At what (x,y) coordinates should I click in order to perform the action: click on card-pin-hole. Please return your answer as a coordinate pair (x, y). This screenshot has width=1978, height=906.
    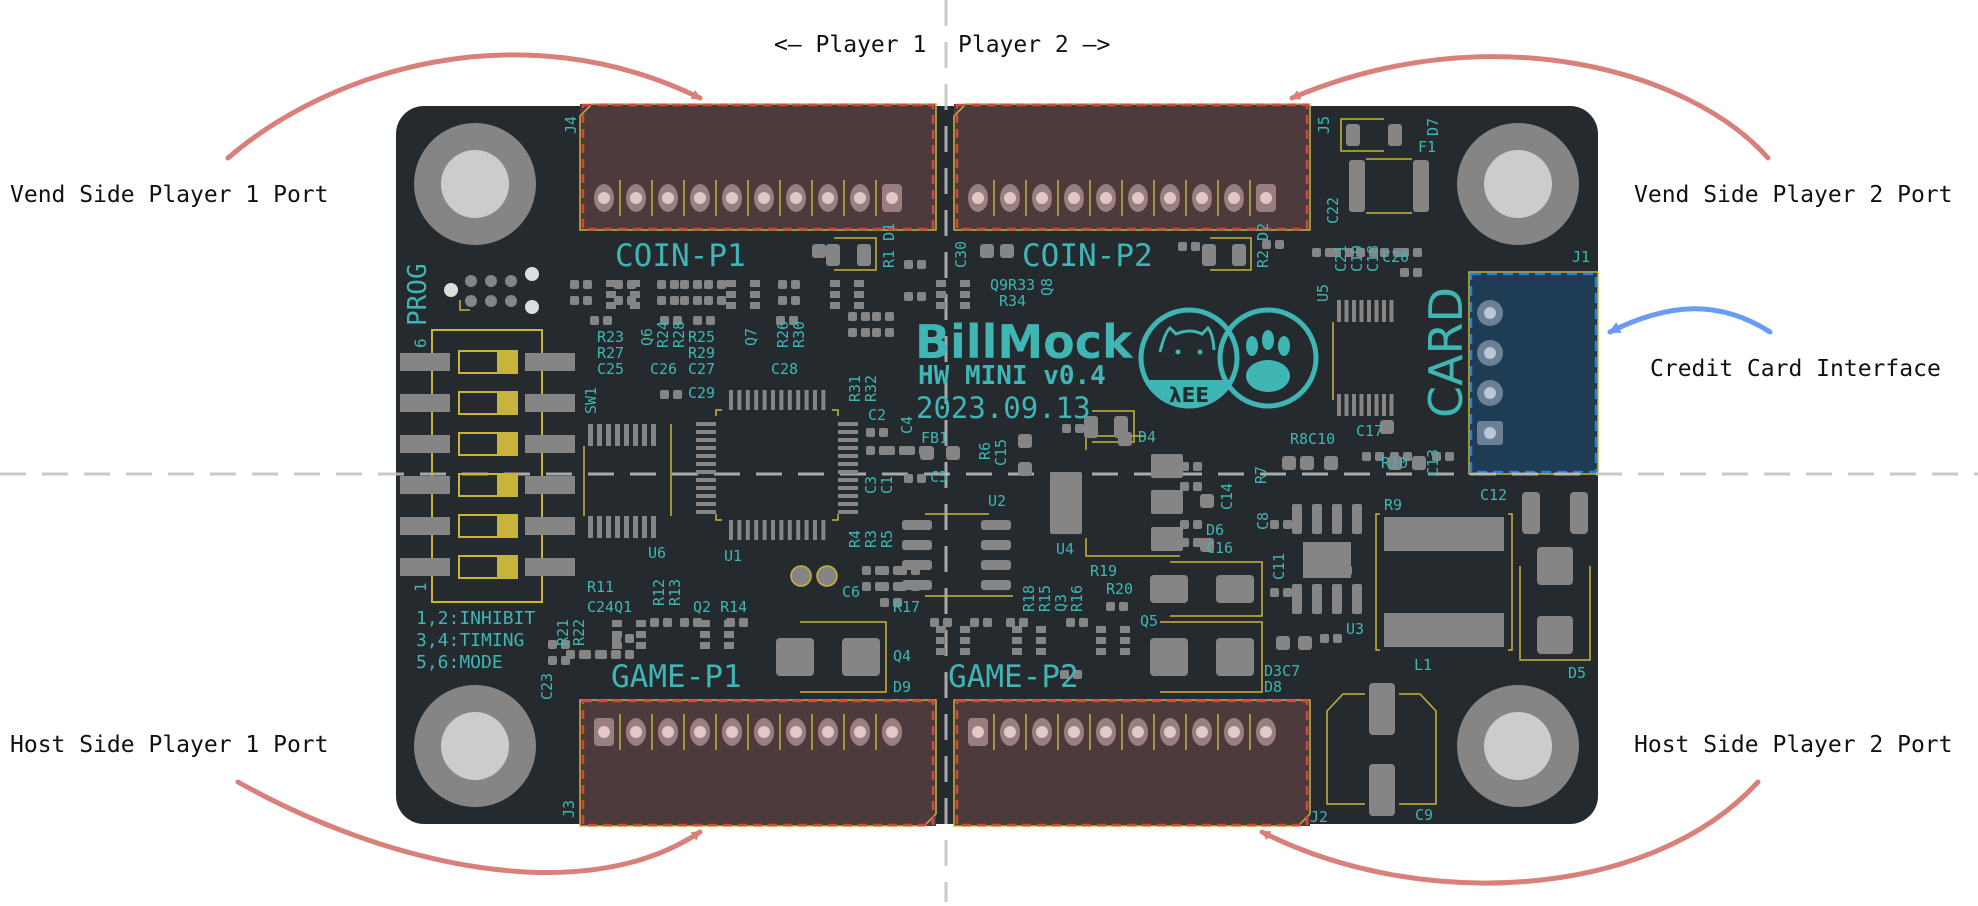
    Looking at the image, I should click on (1490, 433).